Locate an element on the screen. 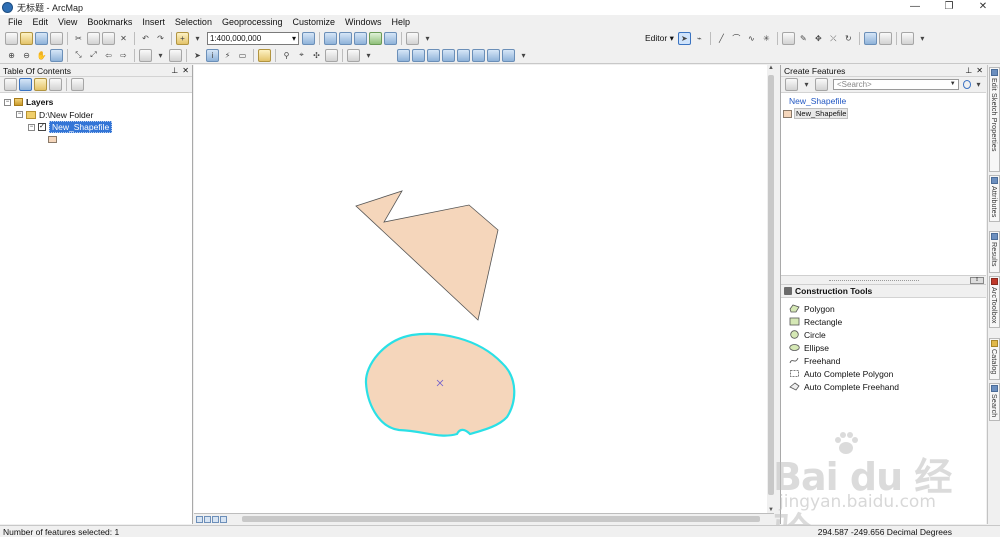 The height and width of the screenshot is (537, 1000). toc-options-icon is located at coordinates (77, 84).